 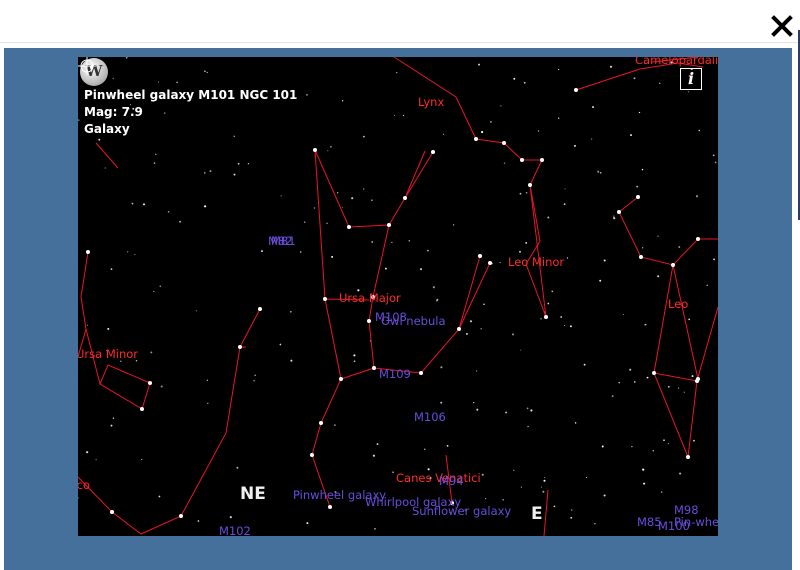 I want to click on object-type: Galaxy, so click(x=107, y=129).